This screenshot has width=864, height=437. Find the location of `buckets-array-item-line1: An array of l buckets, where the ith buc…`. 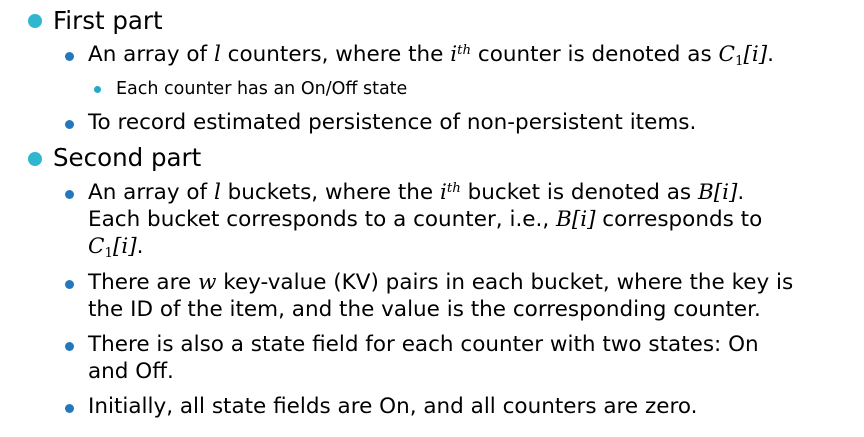

buckets-array-item-line1: An array of l buckets, where the ith buc… is located at coordinates (416, 192).